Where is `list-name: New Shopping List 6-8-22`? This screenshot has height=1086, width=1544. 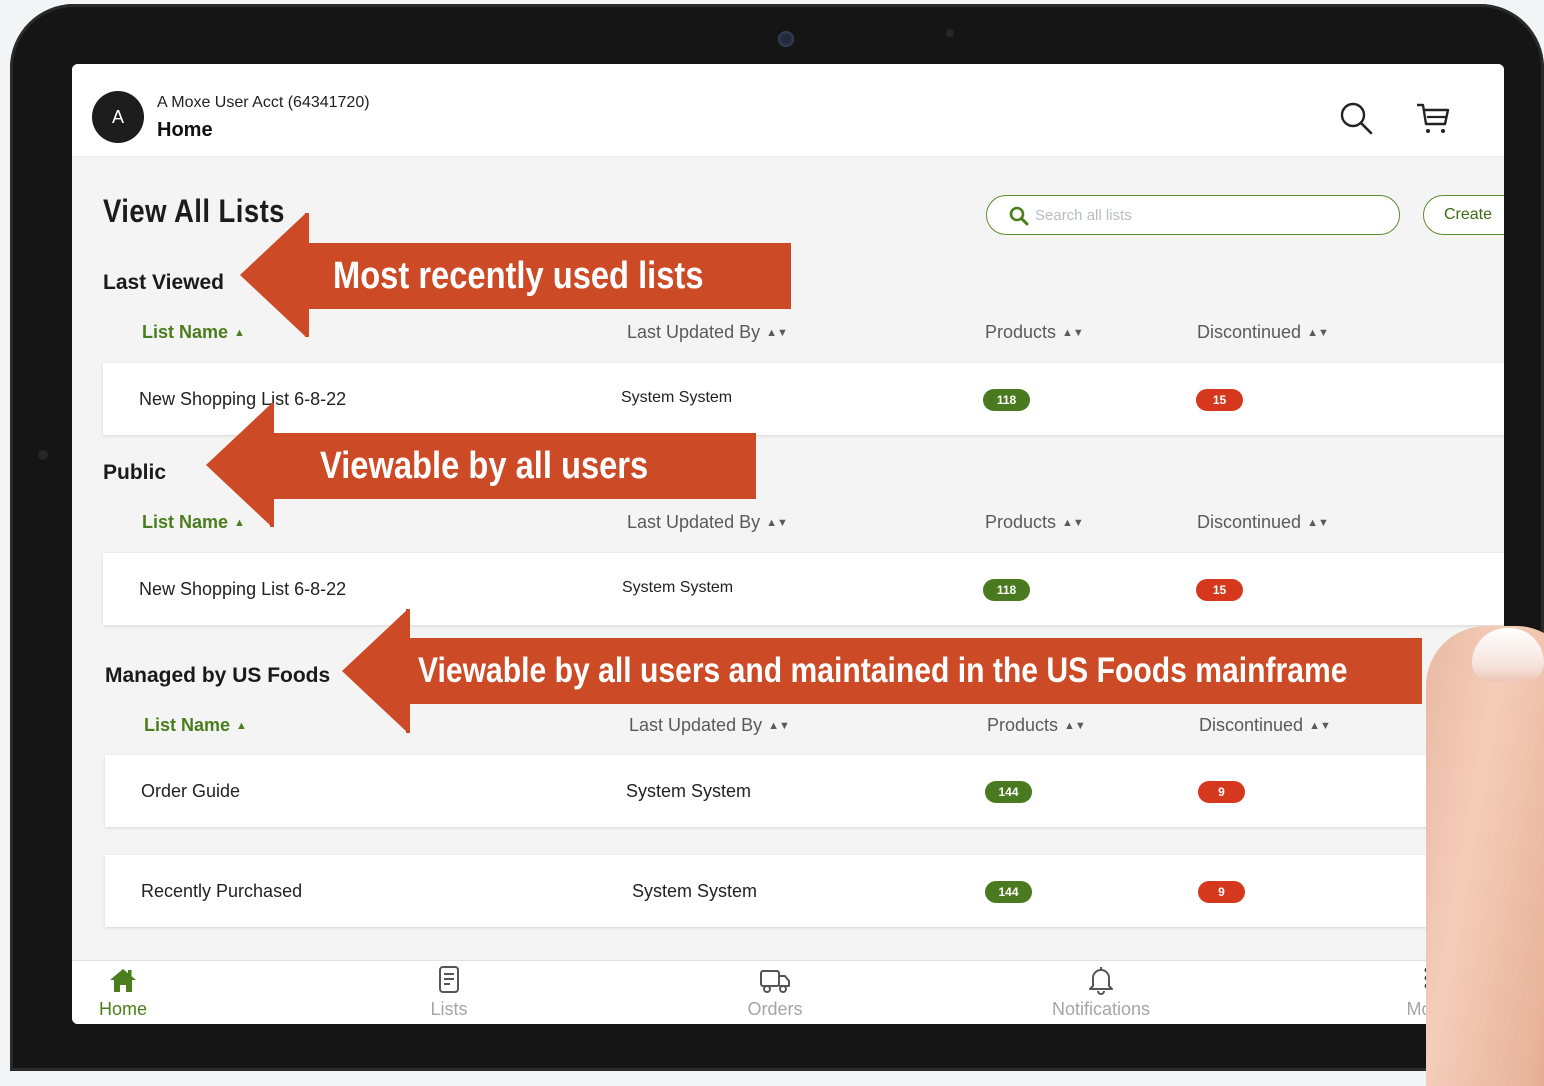 list-name: New Shopping List 6-8-22 is located at coordinates (243, 589).